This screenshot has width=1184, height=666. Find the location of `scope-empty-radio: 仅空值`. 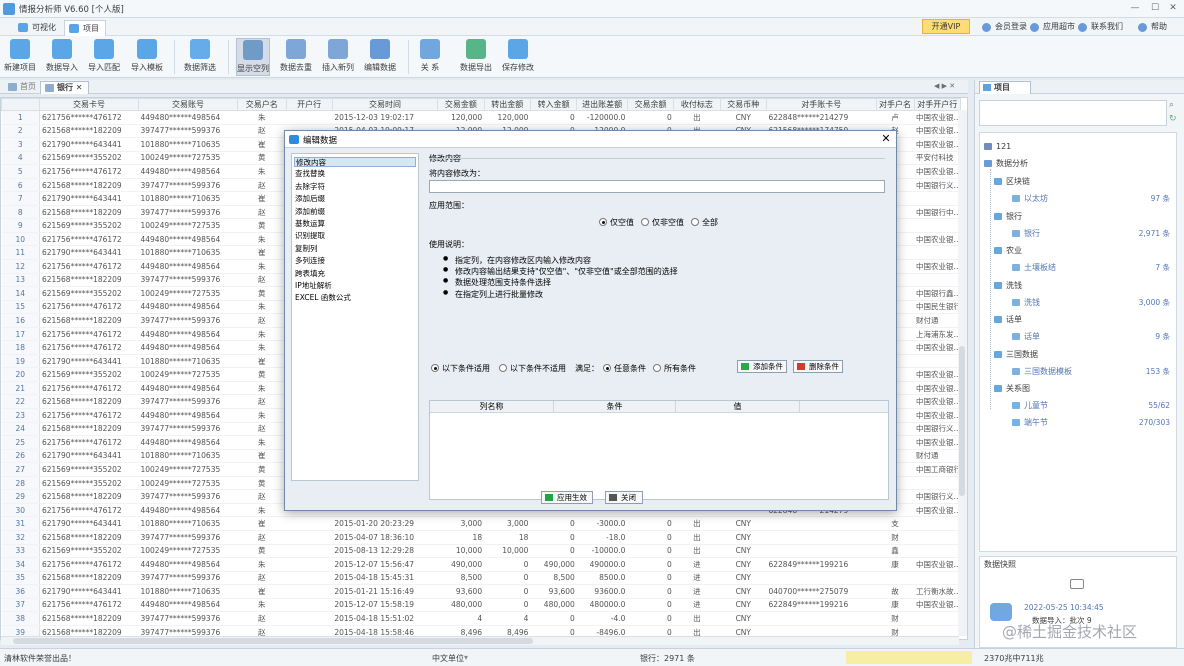

scope-empty-radio: 仅空值 is located at coordinates (616, 222).